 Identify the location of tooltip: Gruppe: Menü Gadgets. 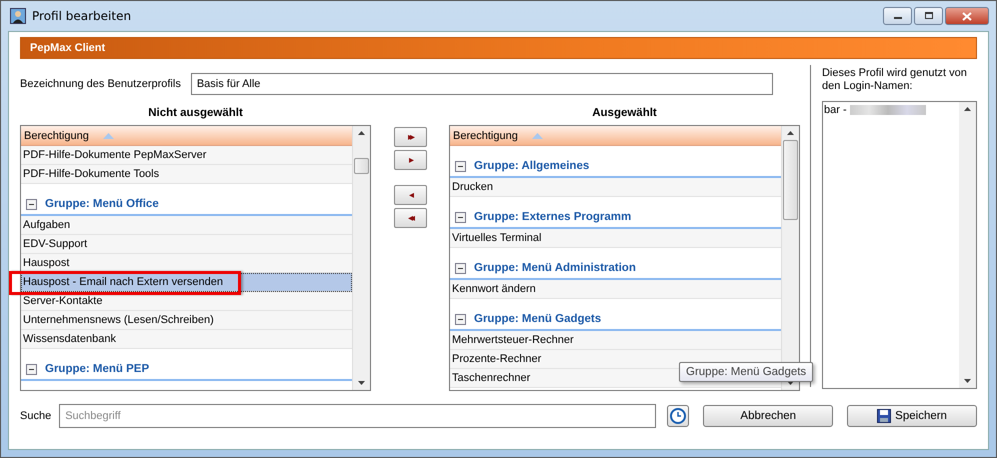
(746, 372).